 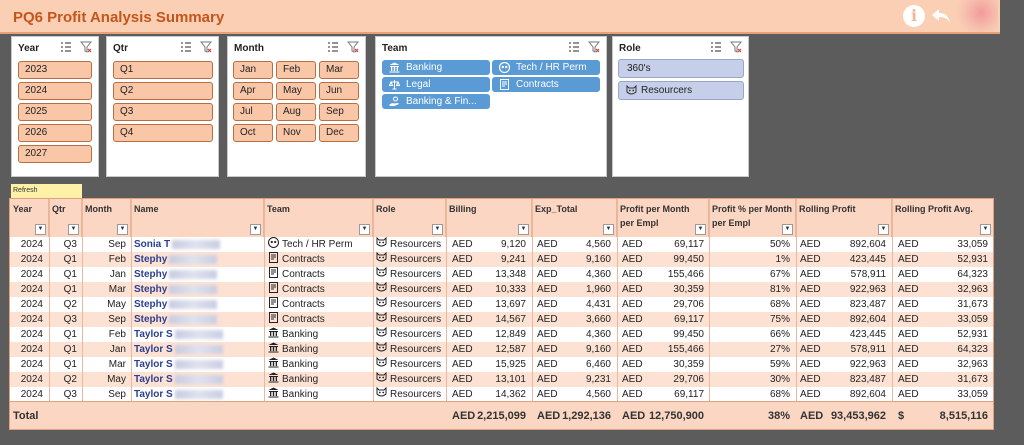 I want to click on slicer-item-jan: Jan, so click(x=253, y=70).